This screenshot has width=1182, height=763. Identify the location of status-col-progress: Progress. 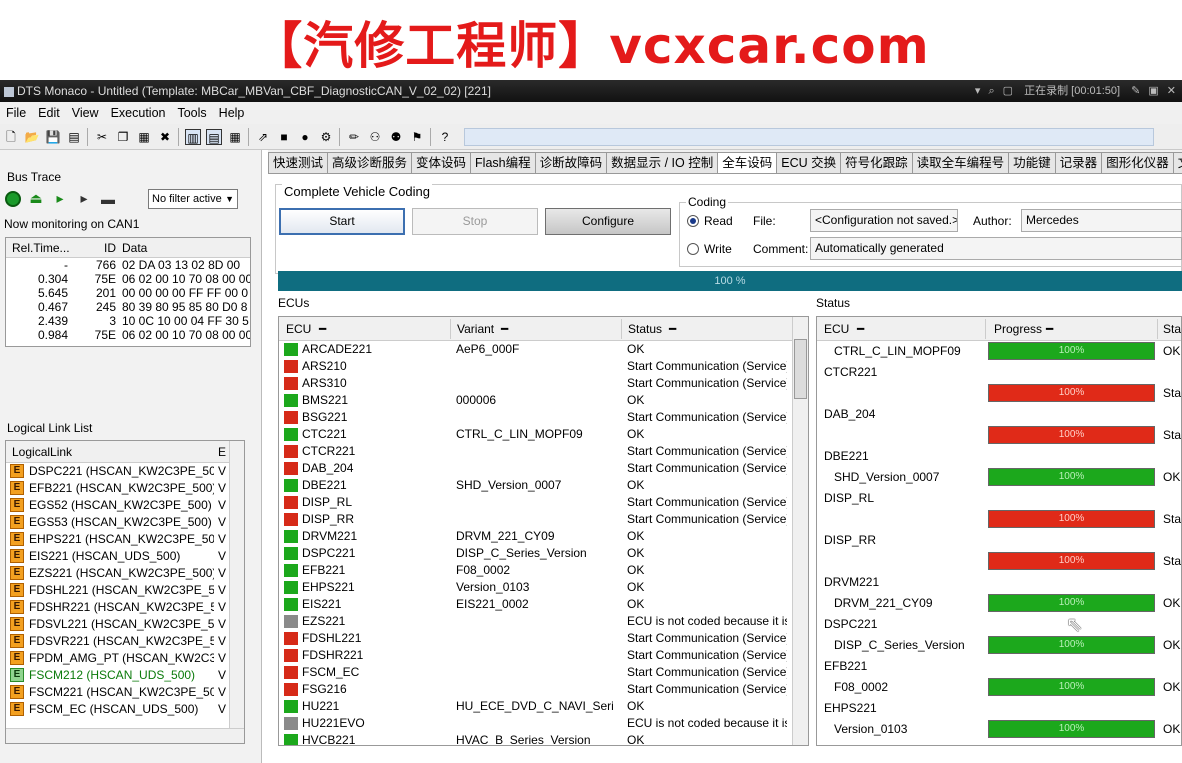
(1018, 329).